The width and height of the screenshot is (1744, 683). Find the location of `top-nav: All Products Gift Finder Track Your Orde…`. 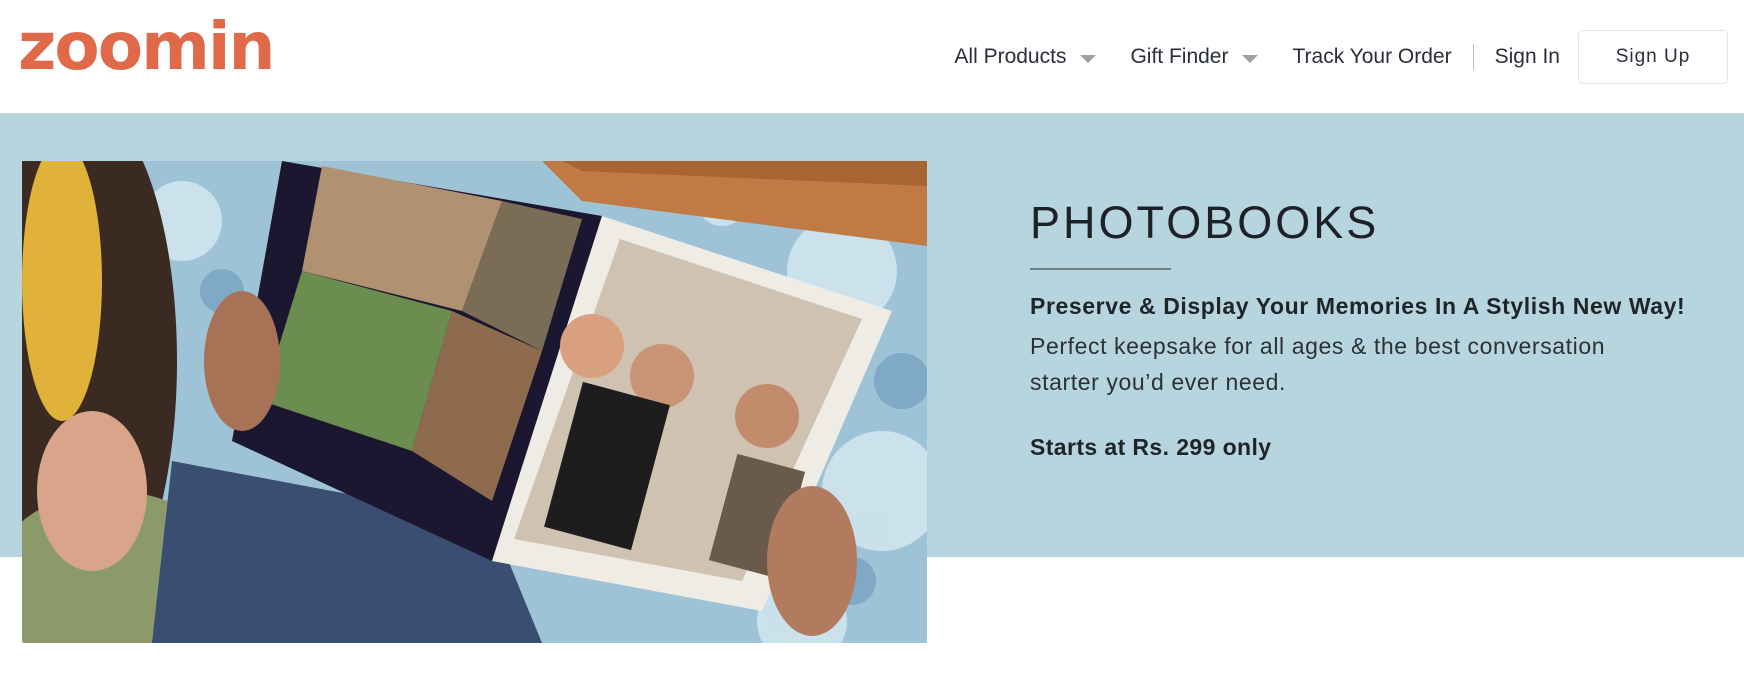

top-nav: All Products Gift Finder Track Your Orde… is located at coordinates (1341, 57).